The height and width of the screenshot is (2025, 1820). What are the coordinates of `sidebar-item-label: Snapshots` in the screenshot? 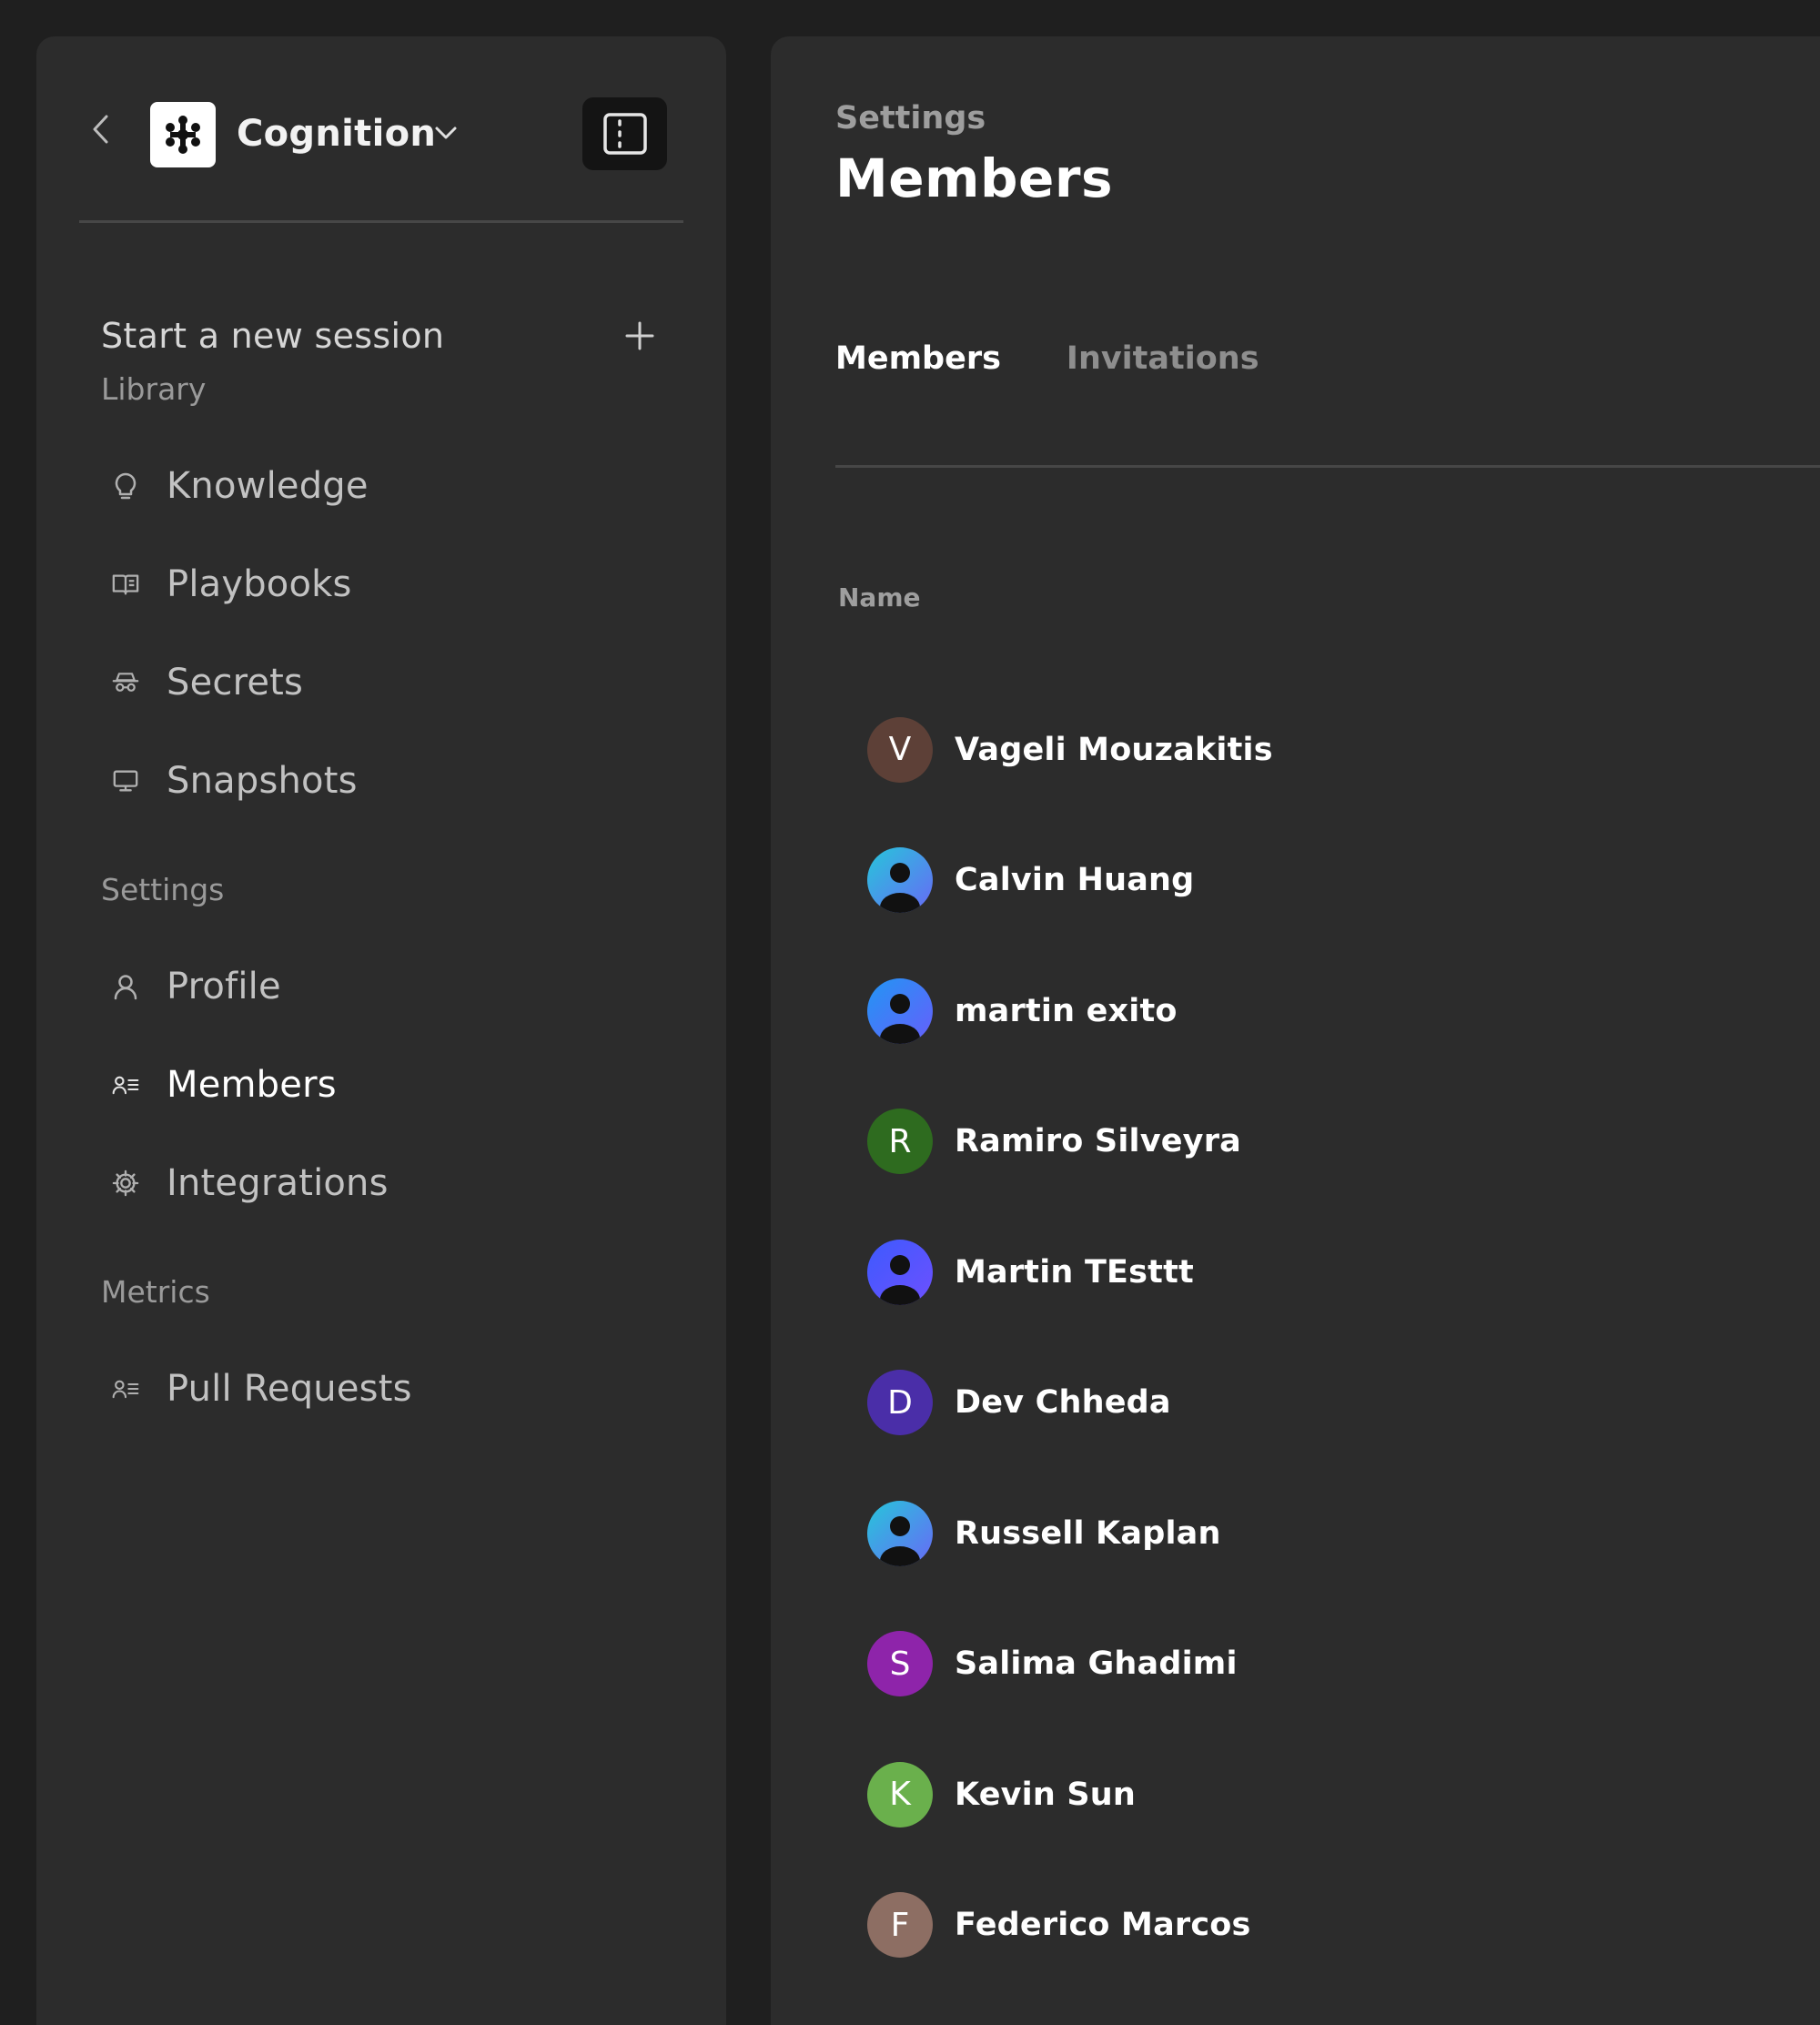 It's located at (263, 781).